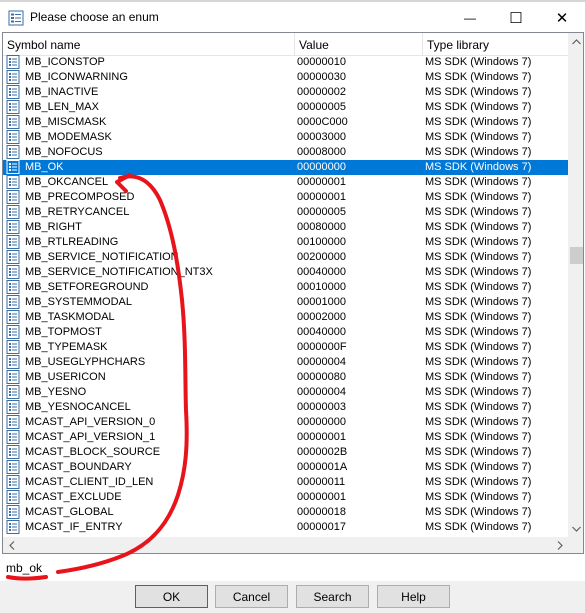 Image resolution: width=585 pixels, height=613 pixels. I want to click on column-header-symbol-name: Symbol name, so click(149, 44).